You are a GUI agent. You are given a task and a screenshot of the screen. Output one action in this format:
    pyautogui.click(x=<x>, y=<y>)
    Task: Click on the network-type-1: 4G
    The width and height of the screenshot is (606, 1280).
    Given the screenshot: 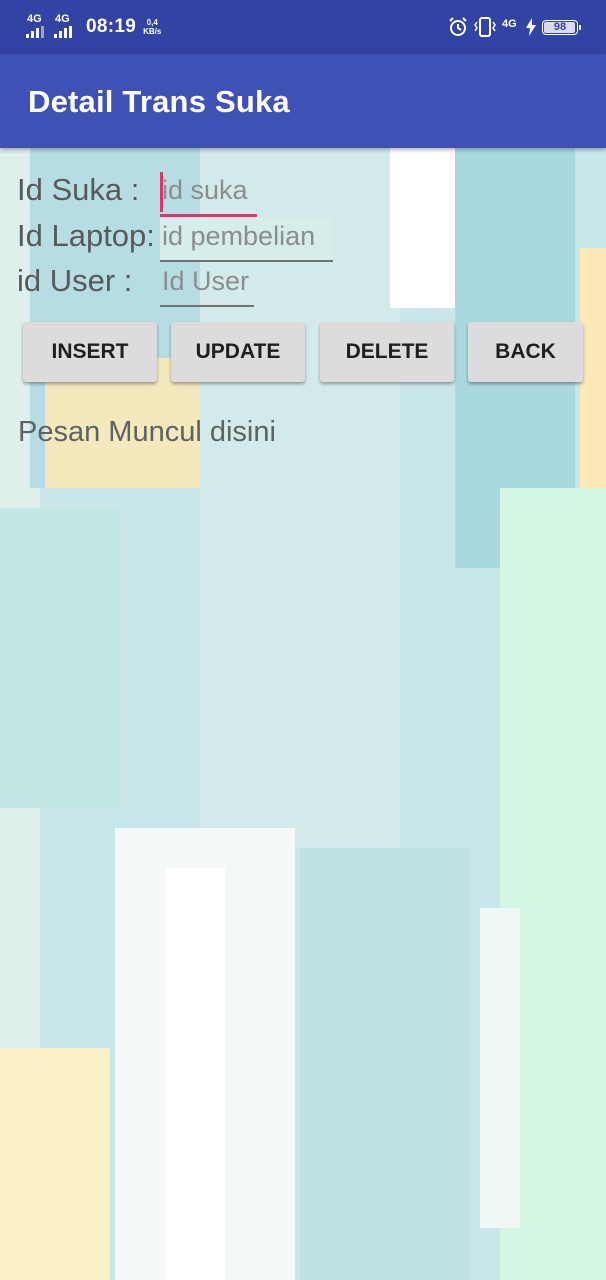 What is the action you would take?
    pyautogui.click(x=34, y=19)
    